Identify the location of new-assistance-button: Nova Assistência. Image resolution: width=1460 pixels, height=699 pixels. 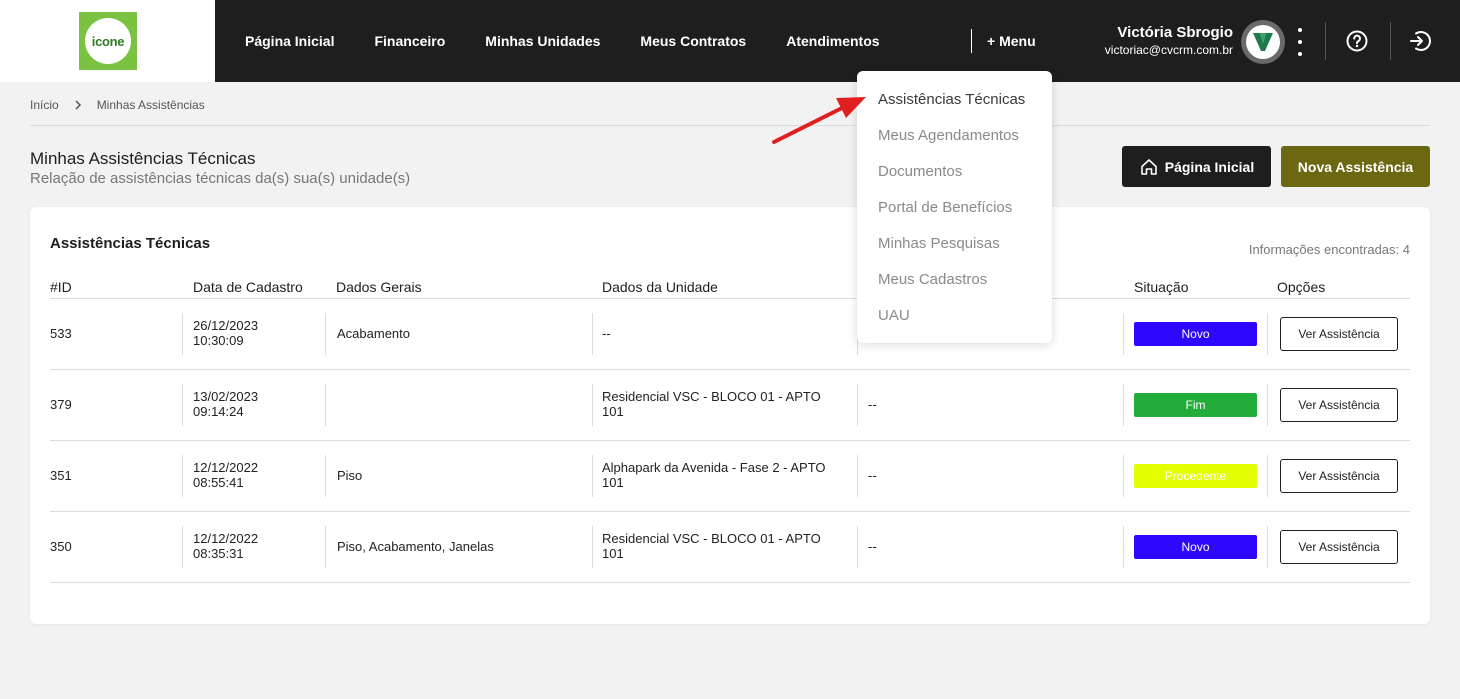
(1355, 166).